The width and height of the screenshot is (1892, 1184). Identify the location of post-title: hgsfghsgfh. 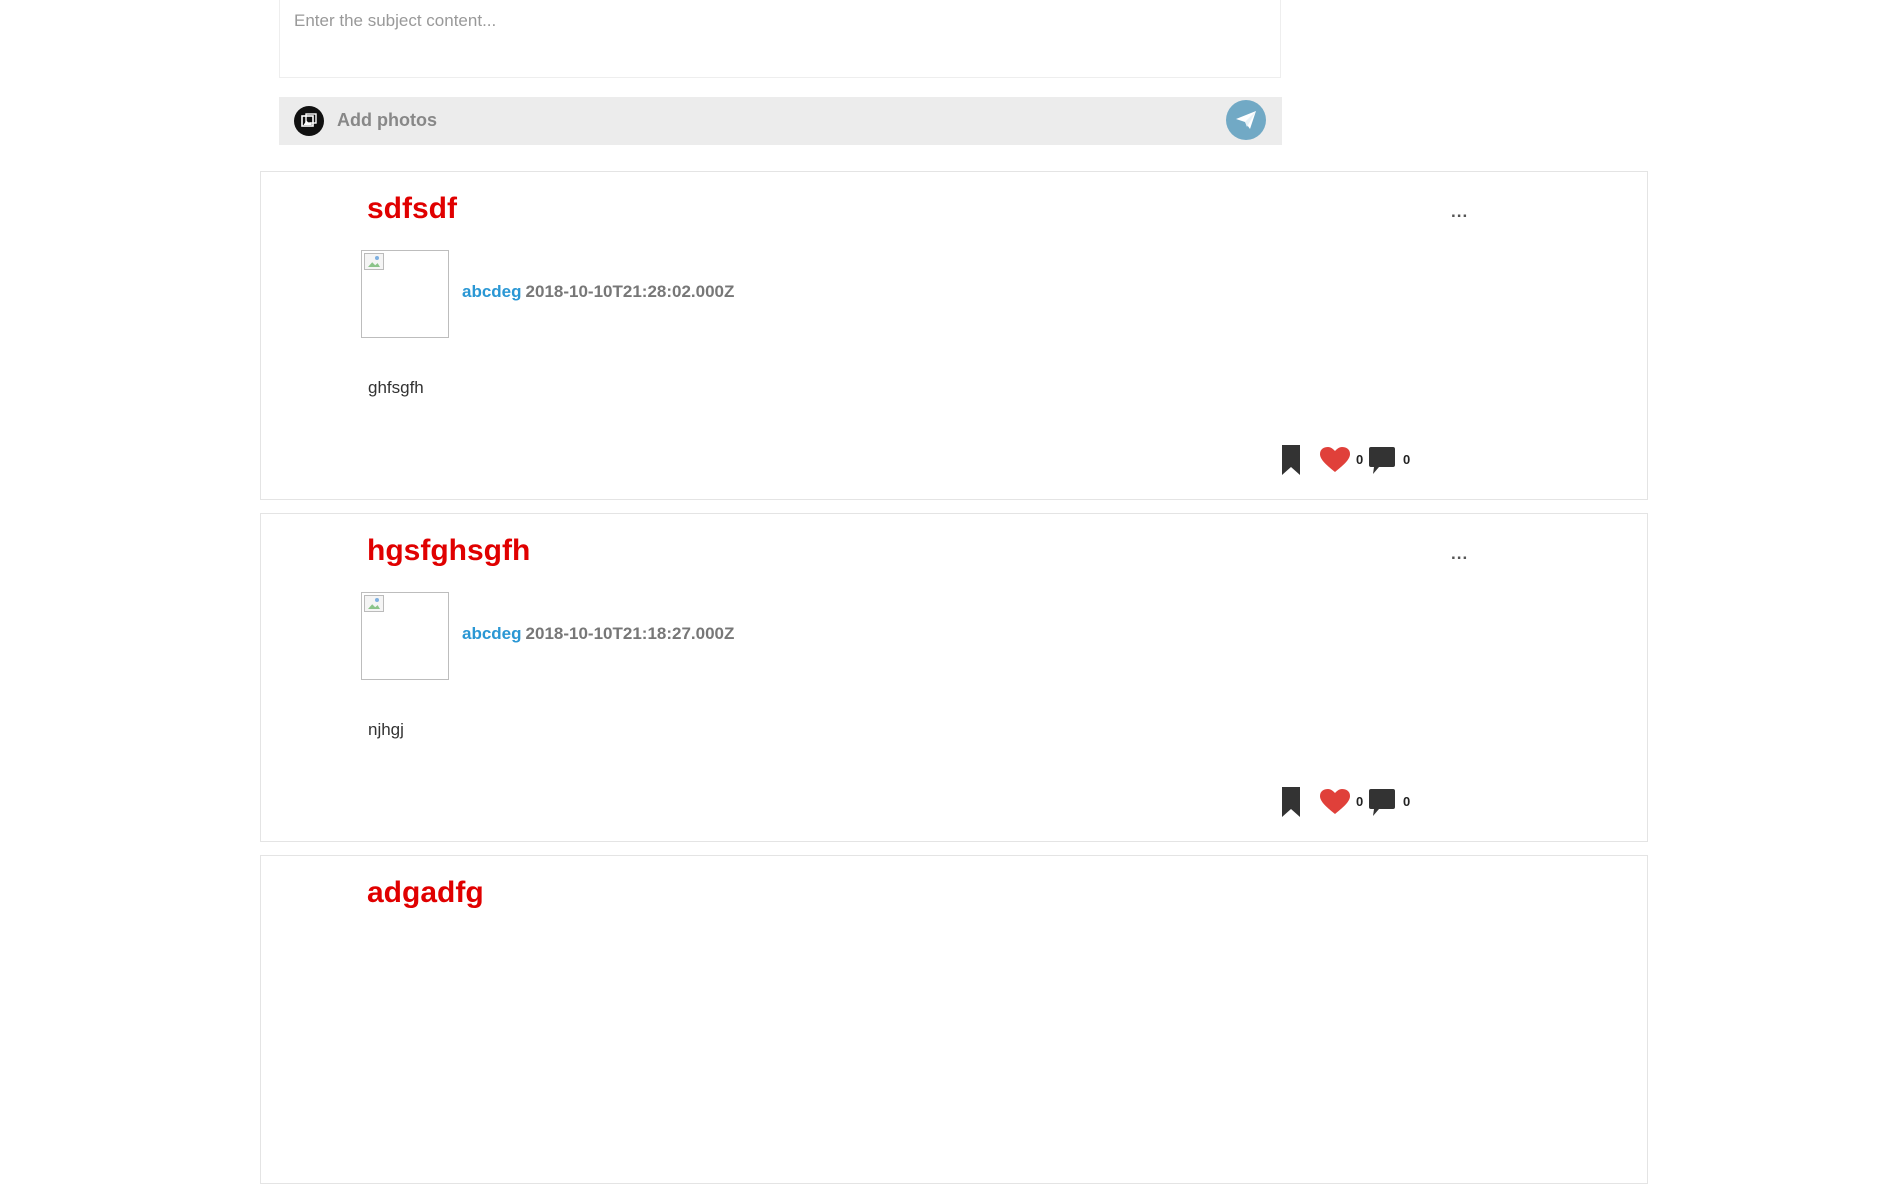
(448, 551).